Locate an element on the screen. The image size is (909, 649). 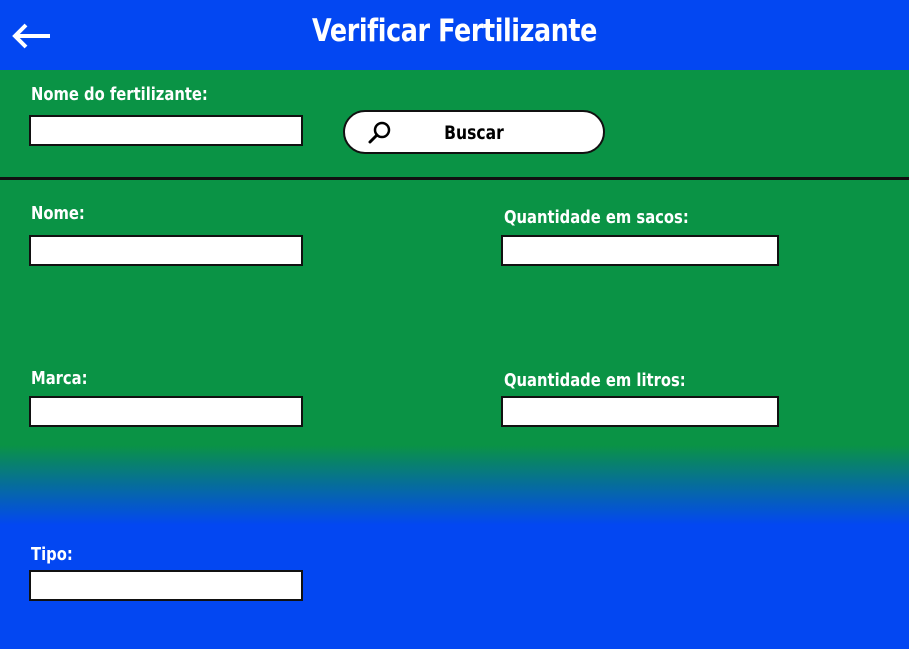
tipo-field is located at coordinates (166, 585).